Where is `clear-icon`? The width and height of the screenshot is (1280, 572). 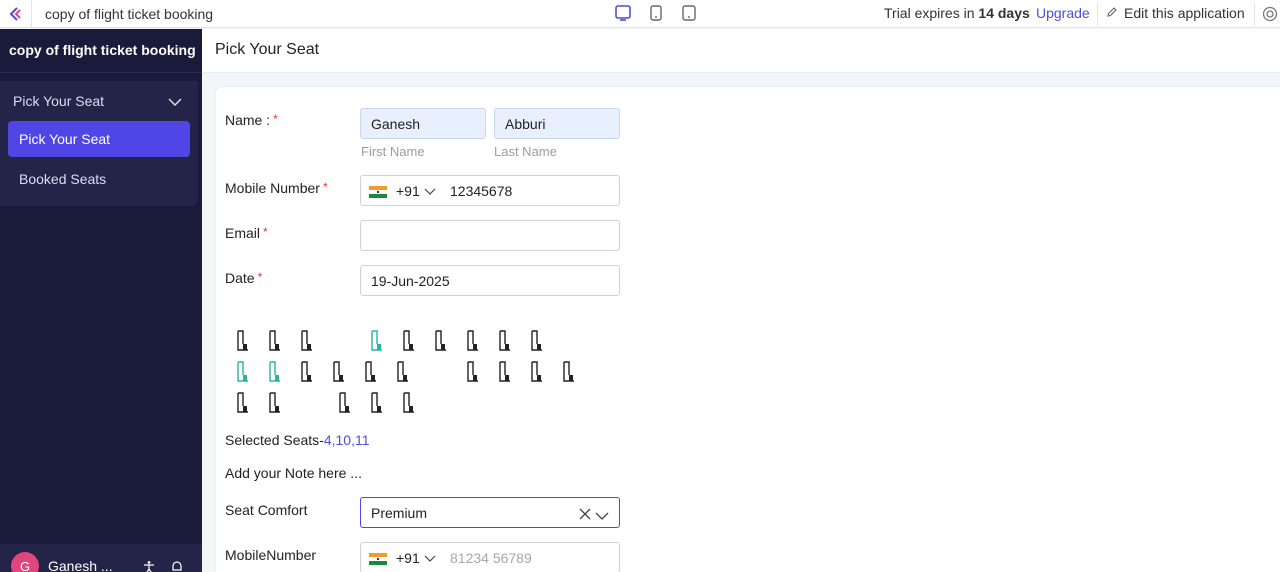 clear-icon is located at coordinates (585, 515).